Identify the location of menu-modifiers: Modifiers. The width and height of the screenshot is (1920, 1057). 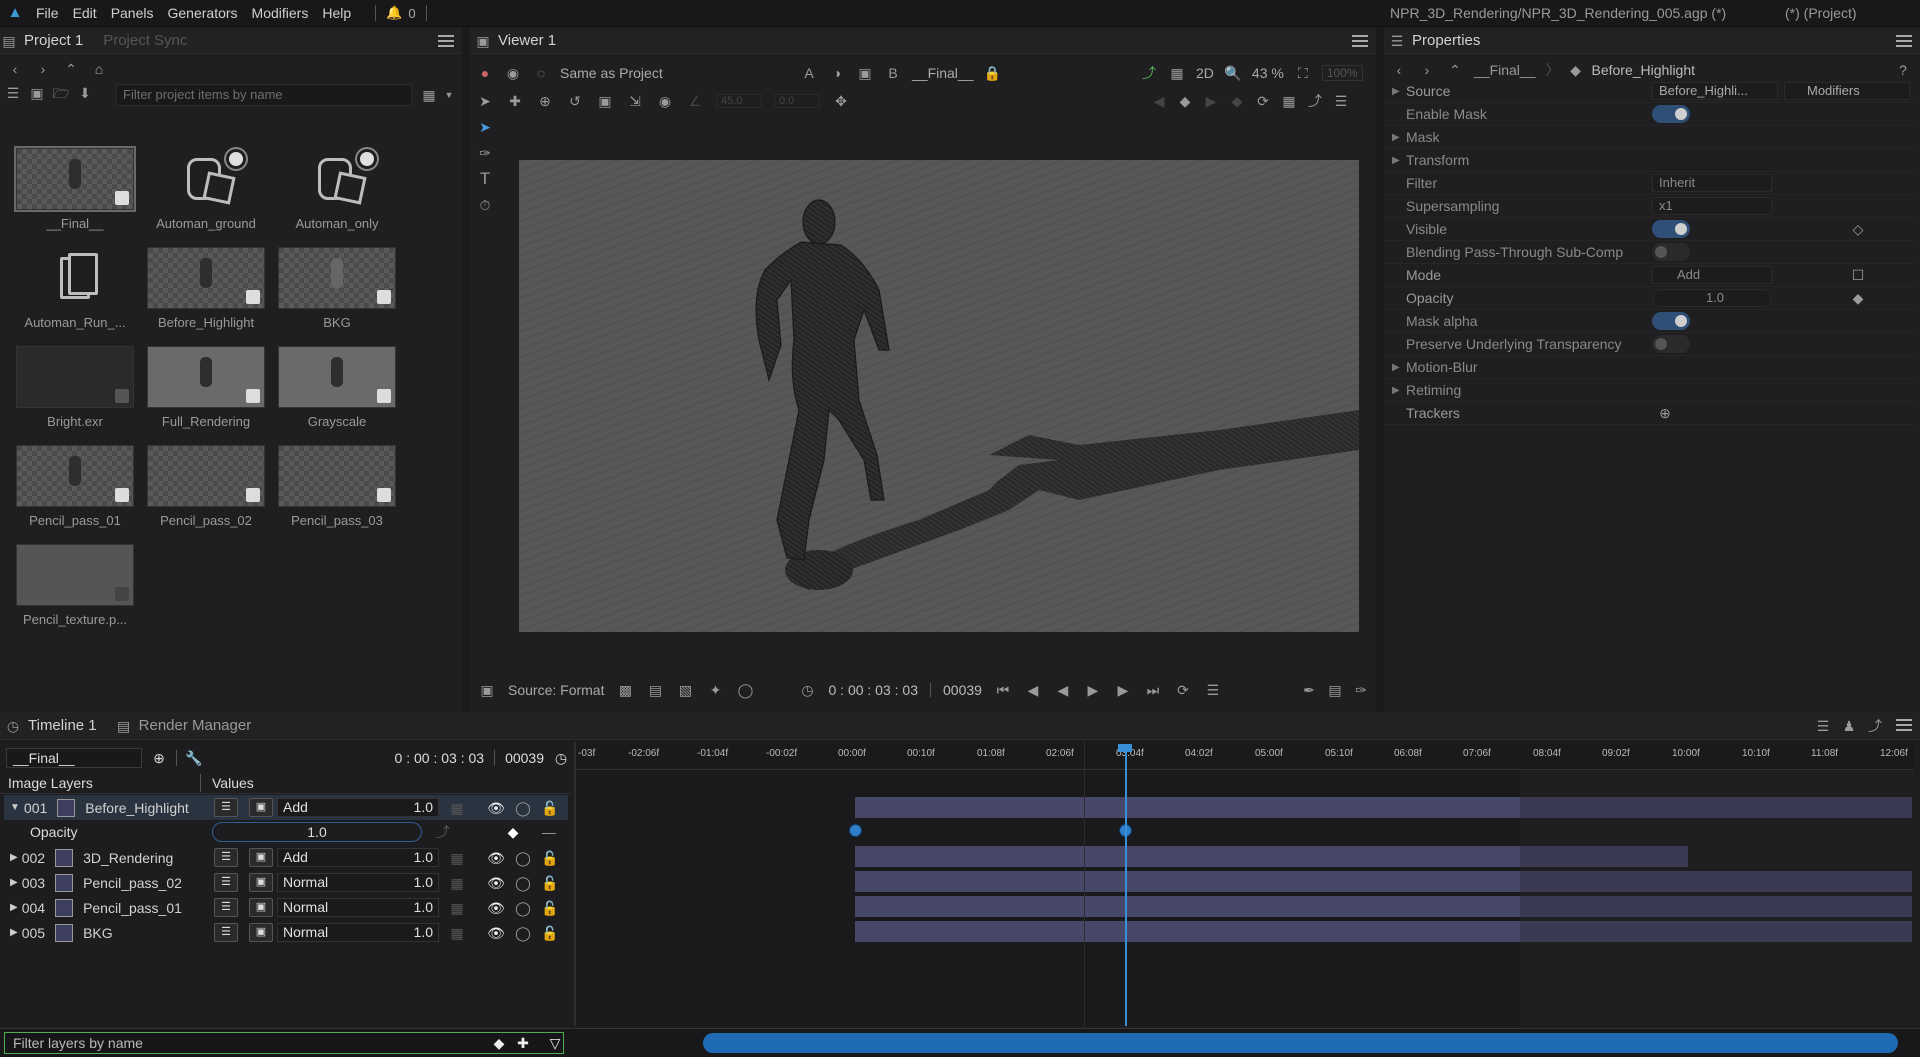
(280, 13).